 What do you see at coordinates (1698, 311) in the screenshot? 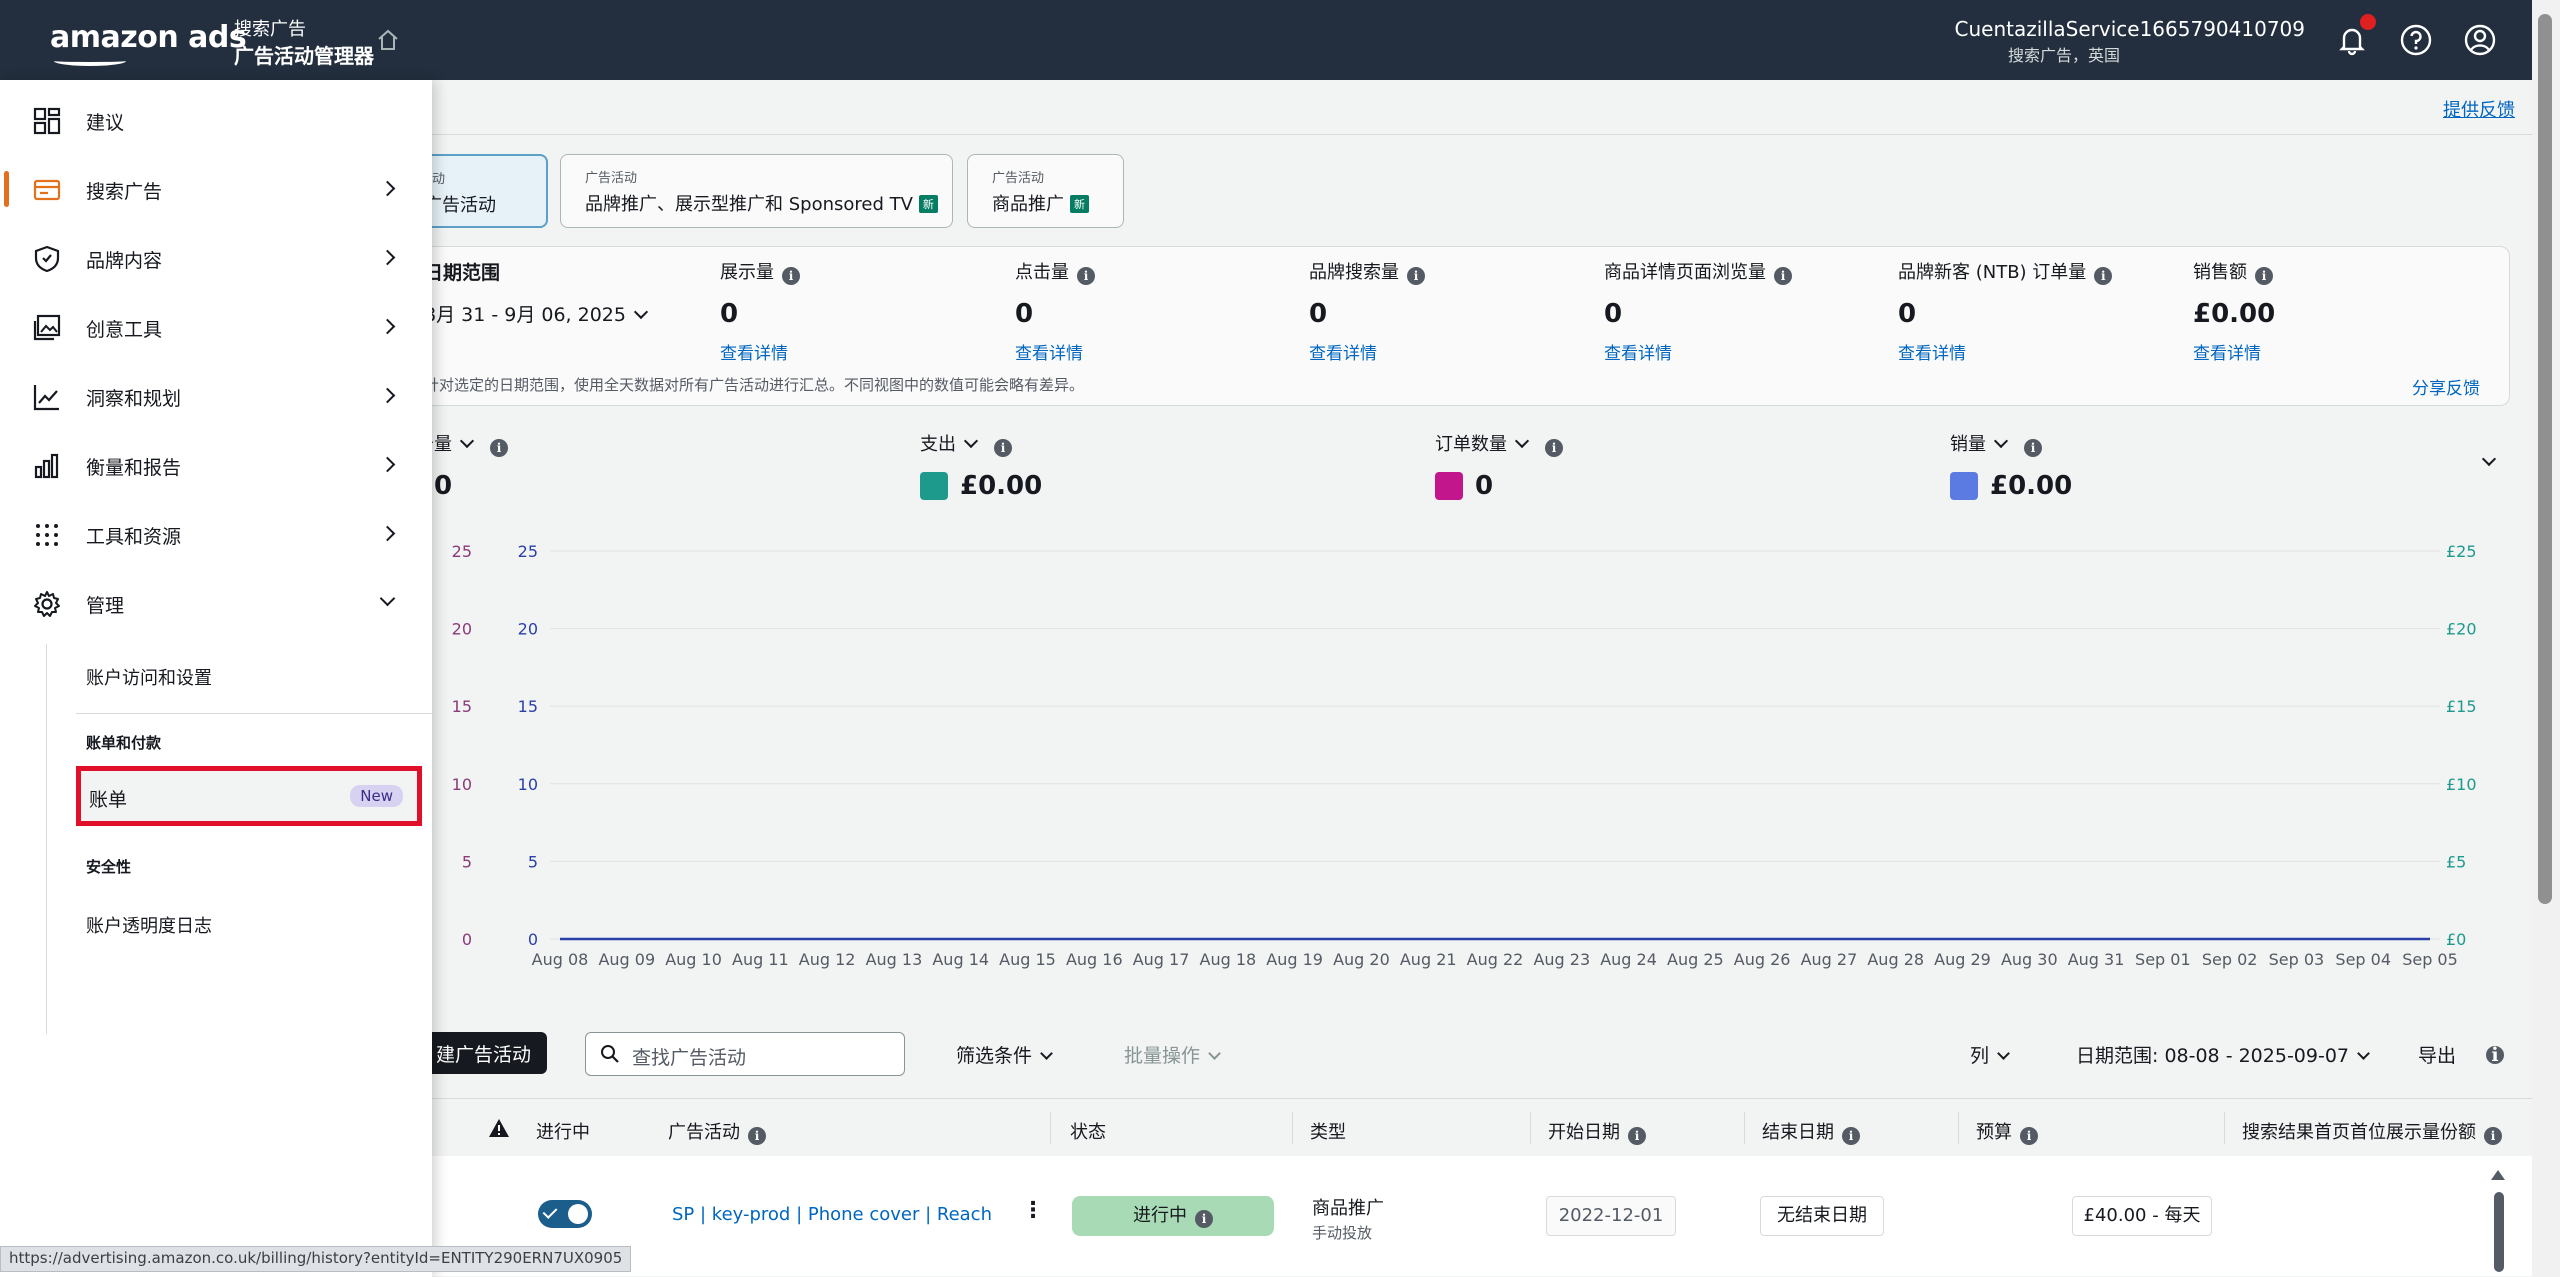
I see `metric-dpv: 商品详情页面浏览量 i 0 查看详情` at bounding box center [1698, 311].